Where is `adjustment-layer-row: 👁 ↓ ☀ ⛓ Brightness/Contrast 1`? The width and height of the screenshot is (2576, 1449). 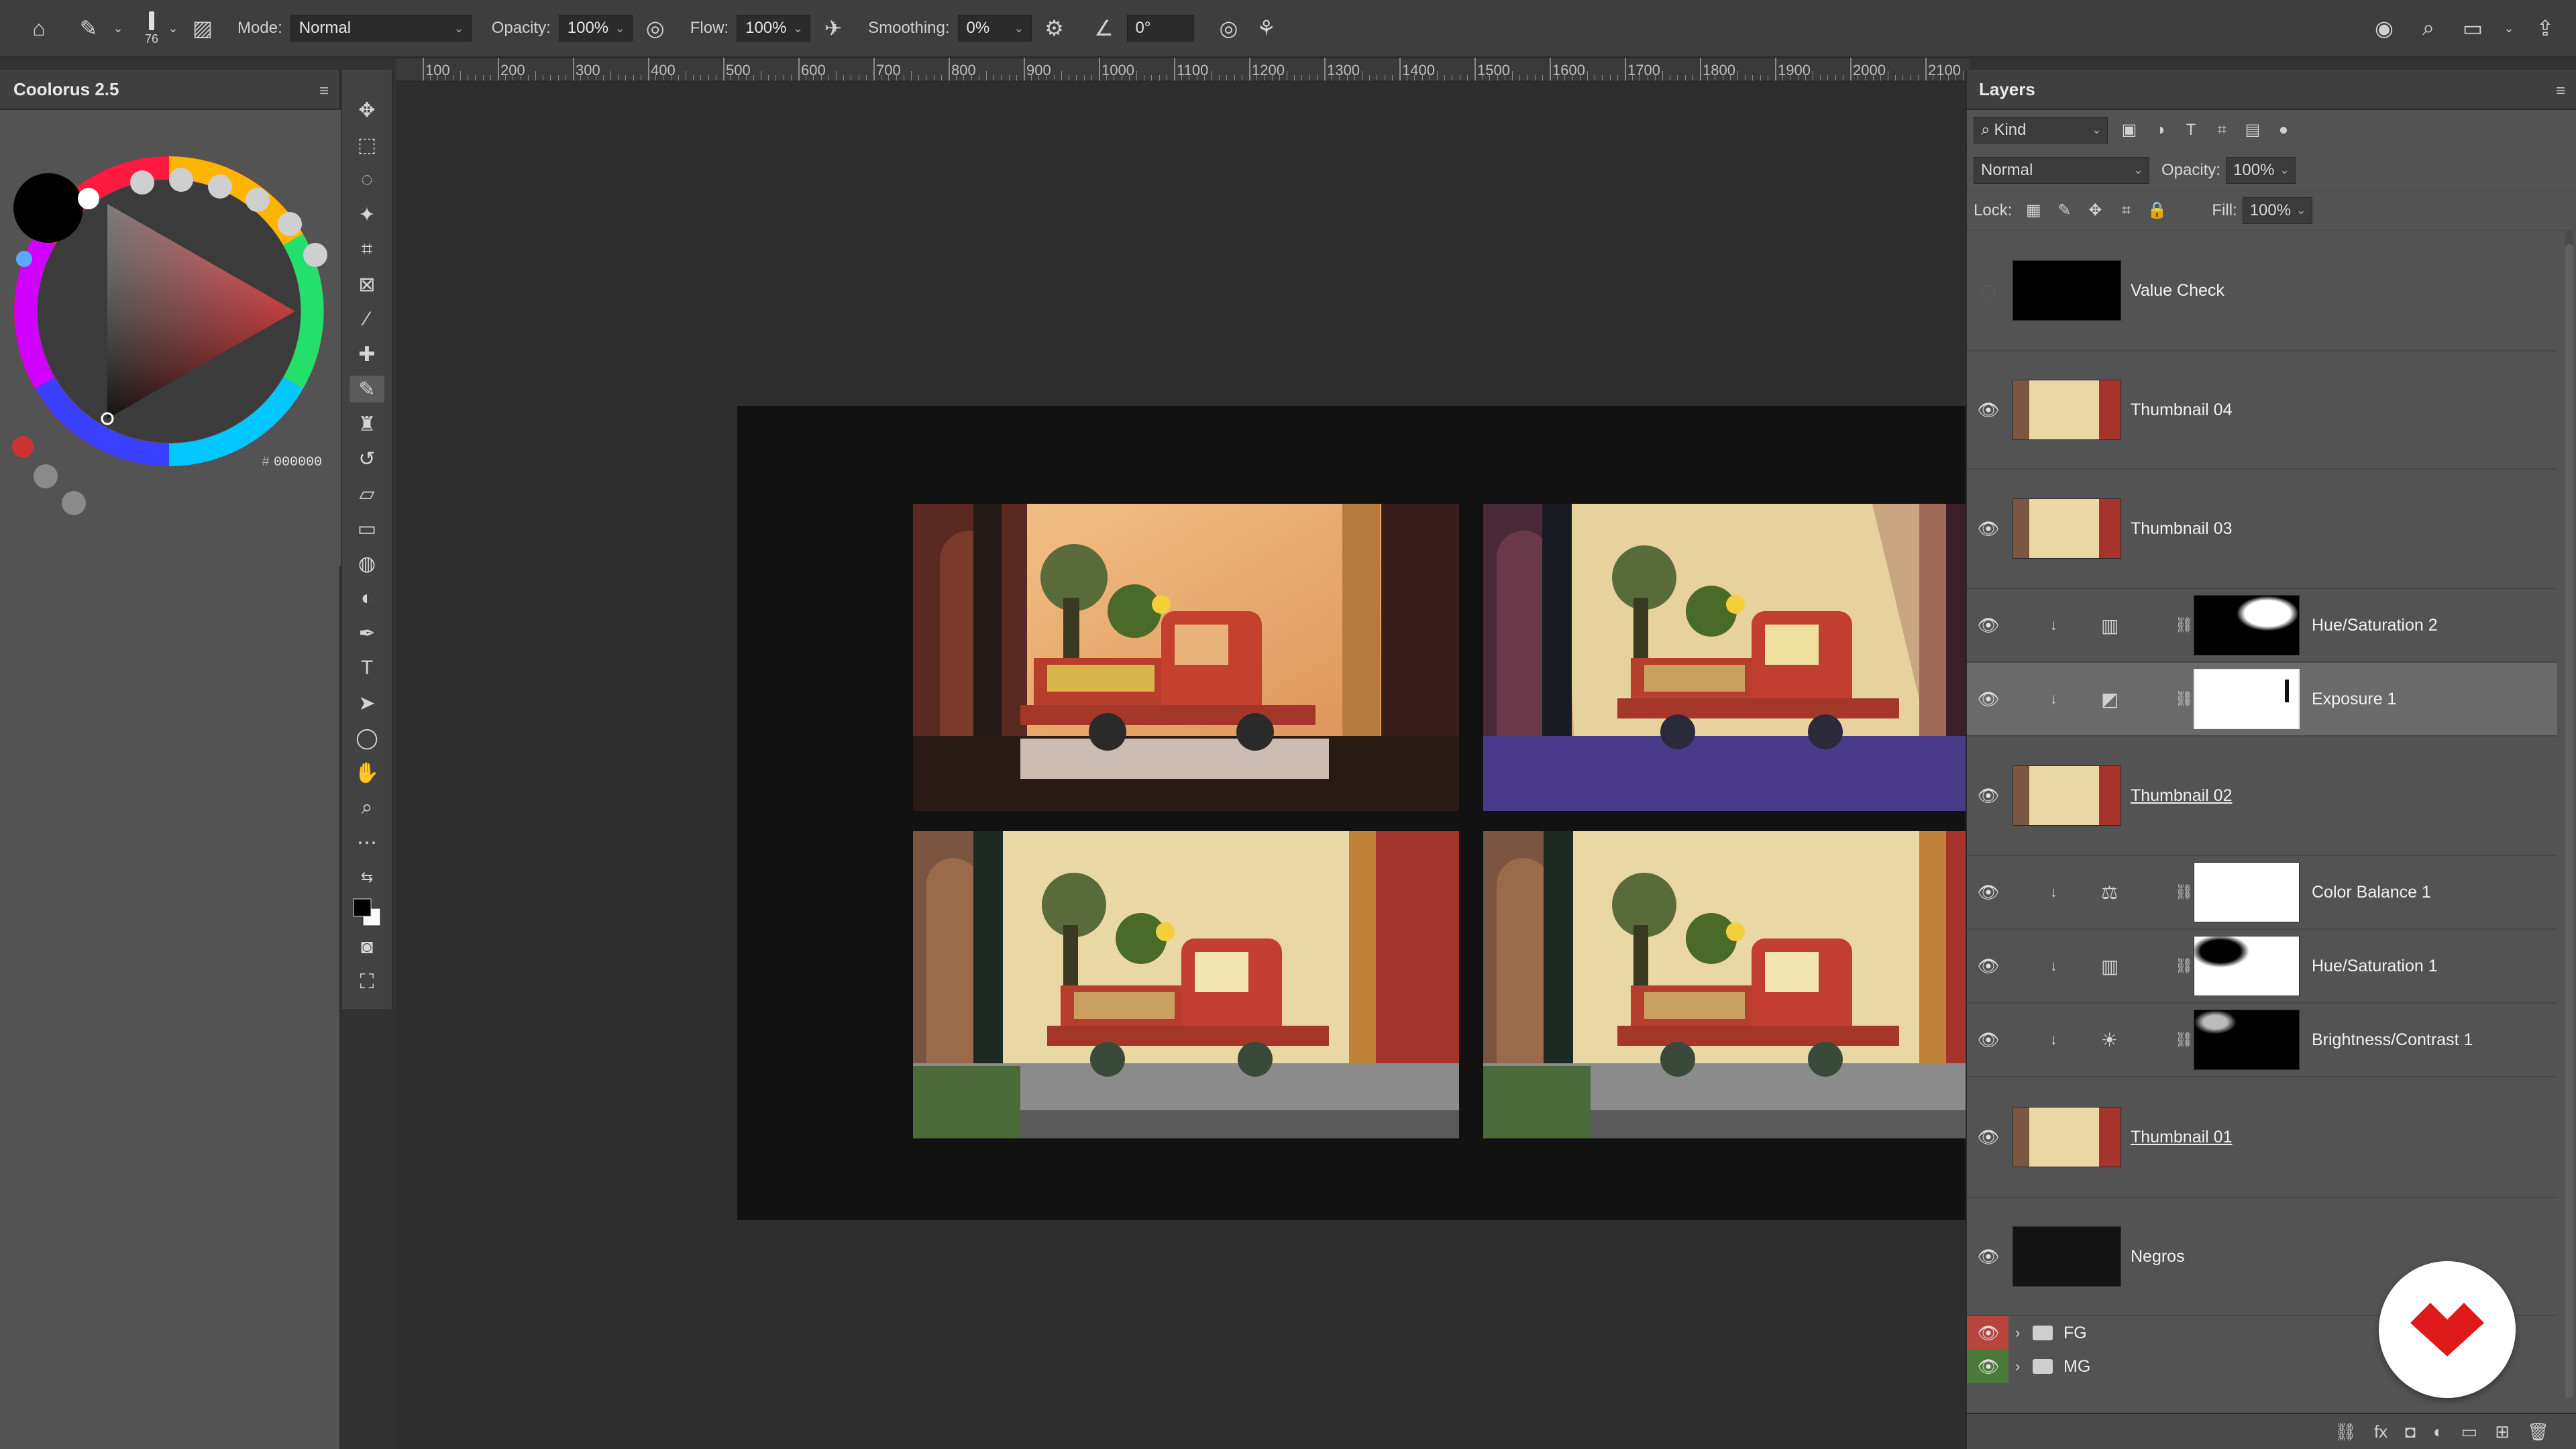 adjustment-layer-row: 👁 ↓ ☀ ⛓ Brightness/Contrast 1 is located at coordinates (2262, 1040).